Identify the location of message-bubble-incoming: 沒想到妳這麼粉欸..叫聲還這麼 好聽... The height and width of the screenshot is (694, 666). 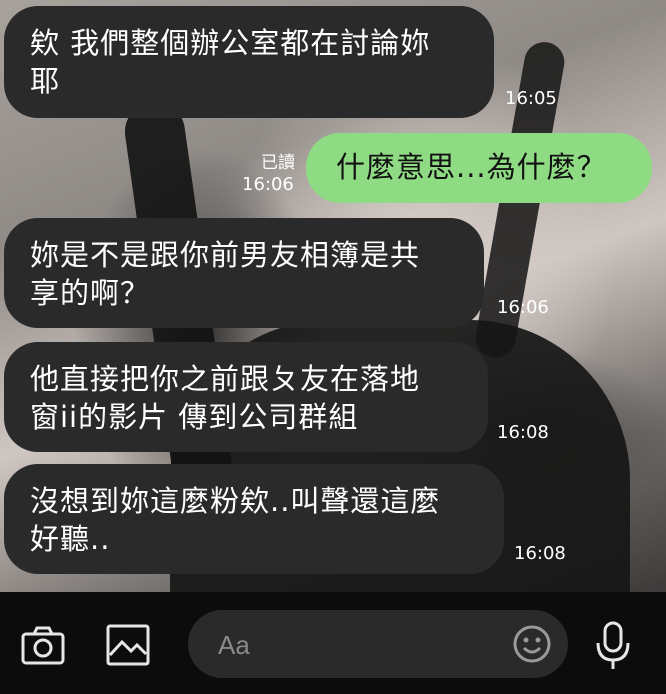
(254, 519).